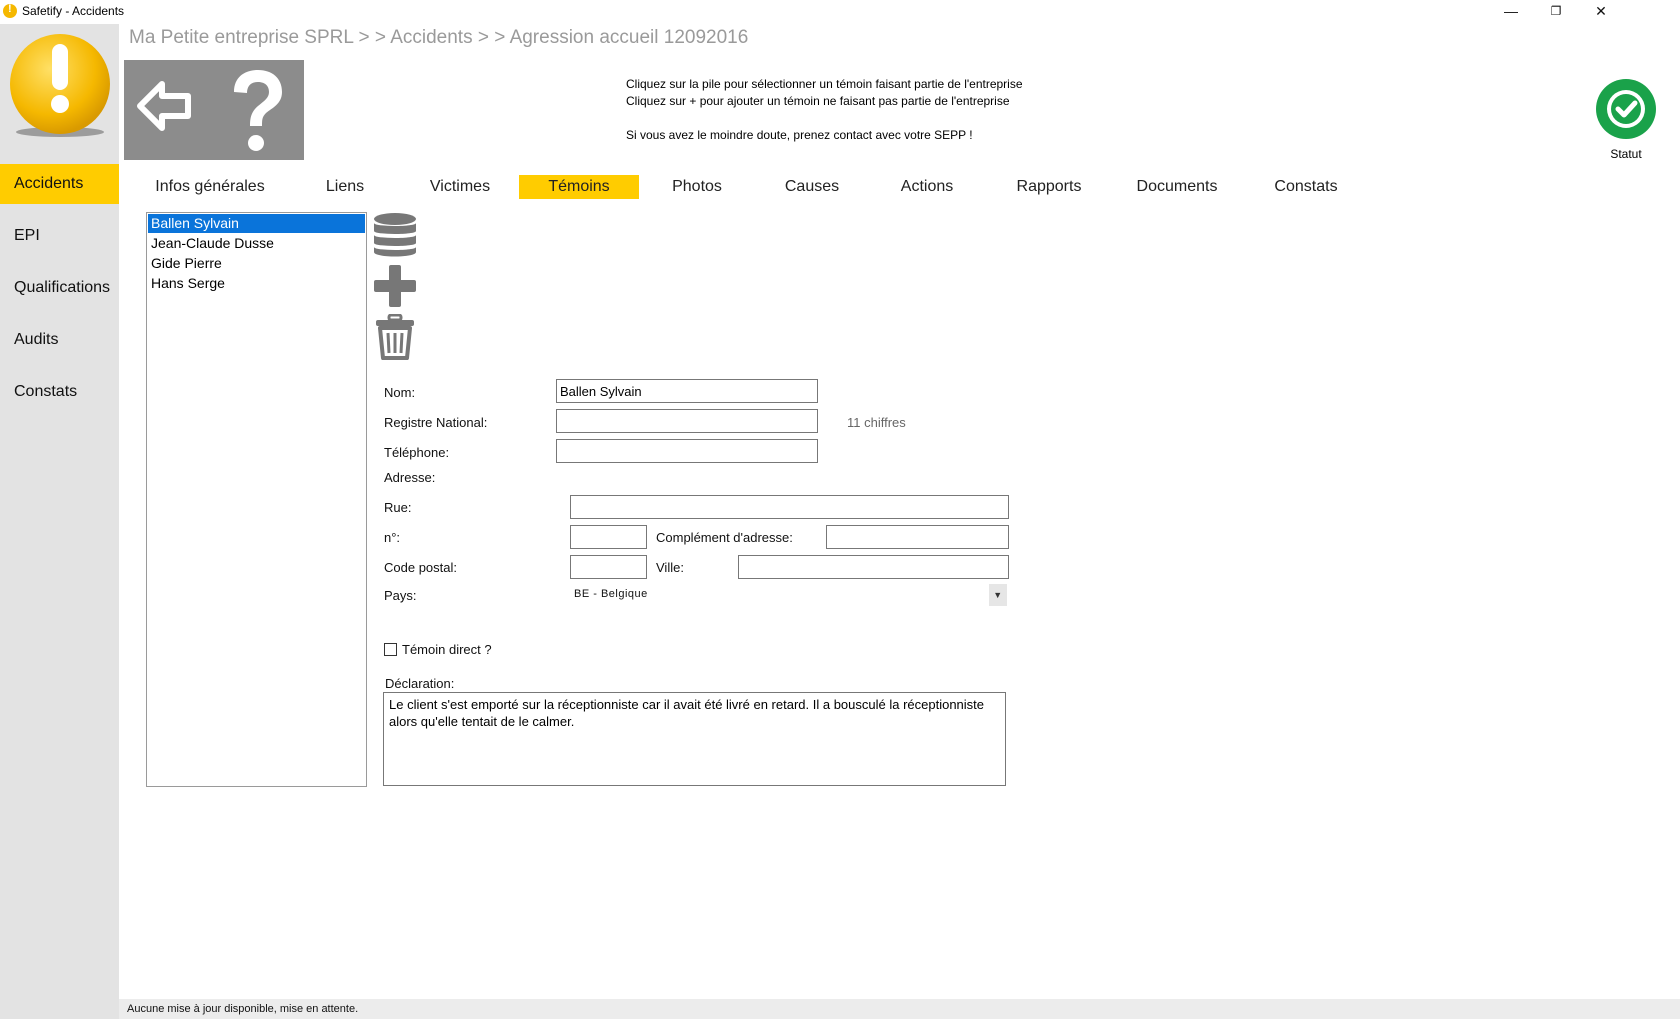  Describe the element at coordinates (1626, 109) in the screenshot. I see `status-check-icon` at that location.